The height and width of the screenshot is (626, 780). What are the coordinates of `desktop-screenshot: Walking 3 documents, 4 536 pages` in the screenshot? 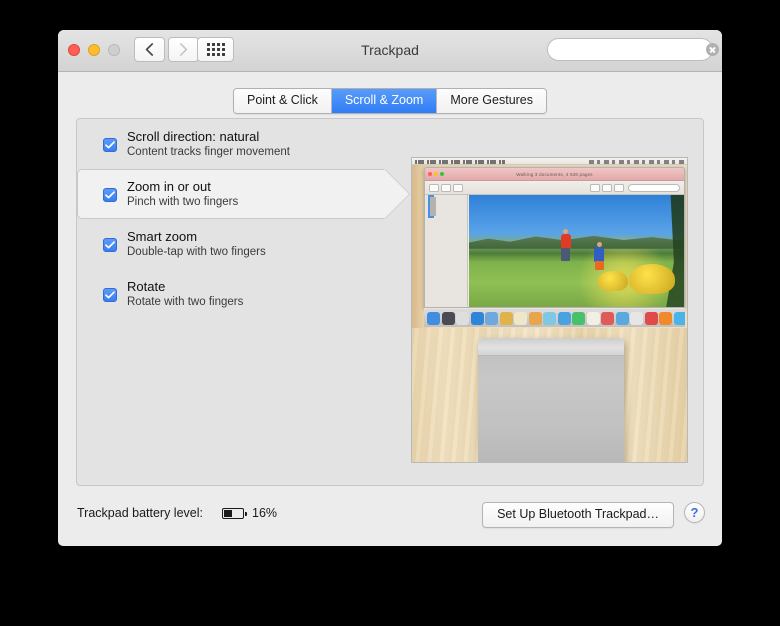 It's located at (549, 243).